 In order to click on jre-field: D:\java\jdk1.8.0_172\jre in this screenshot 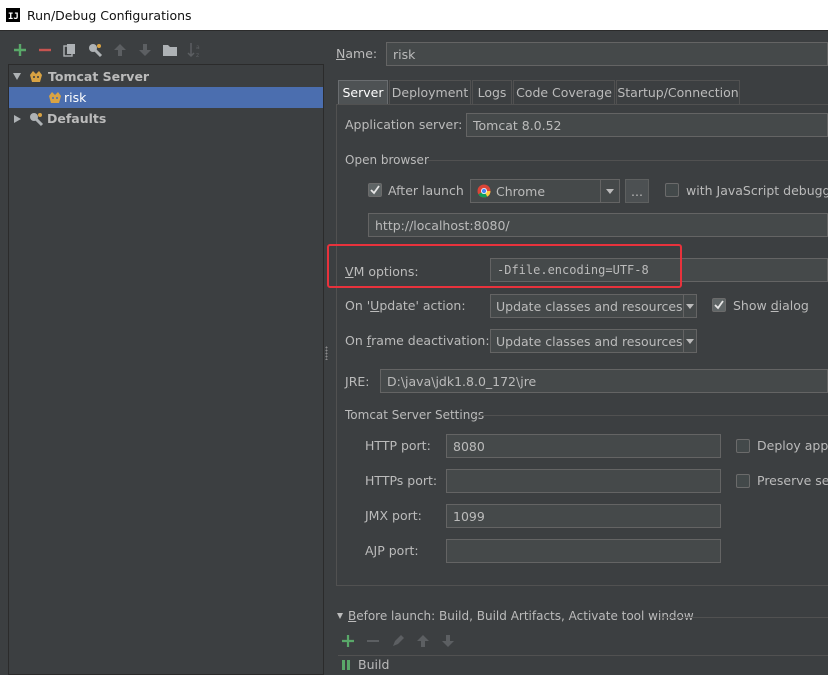, I will do `click(604, 381)`.